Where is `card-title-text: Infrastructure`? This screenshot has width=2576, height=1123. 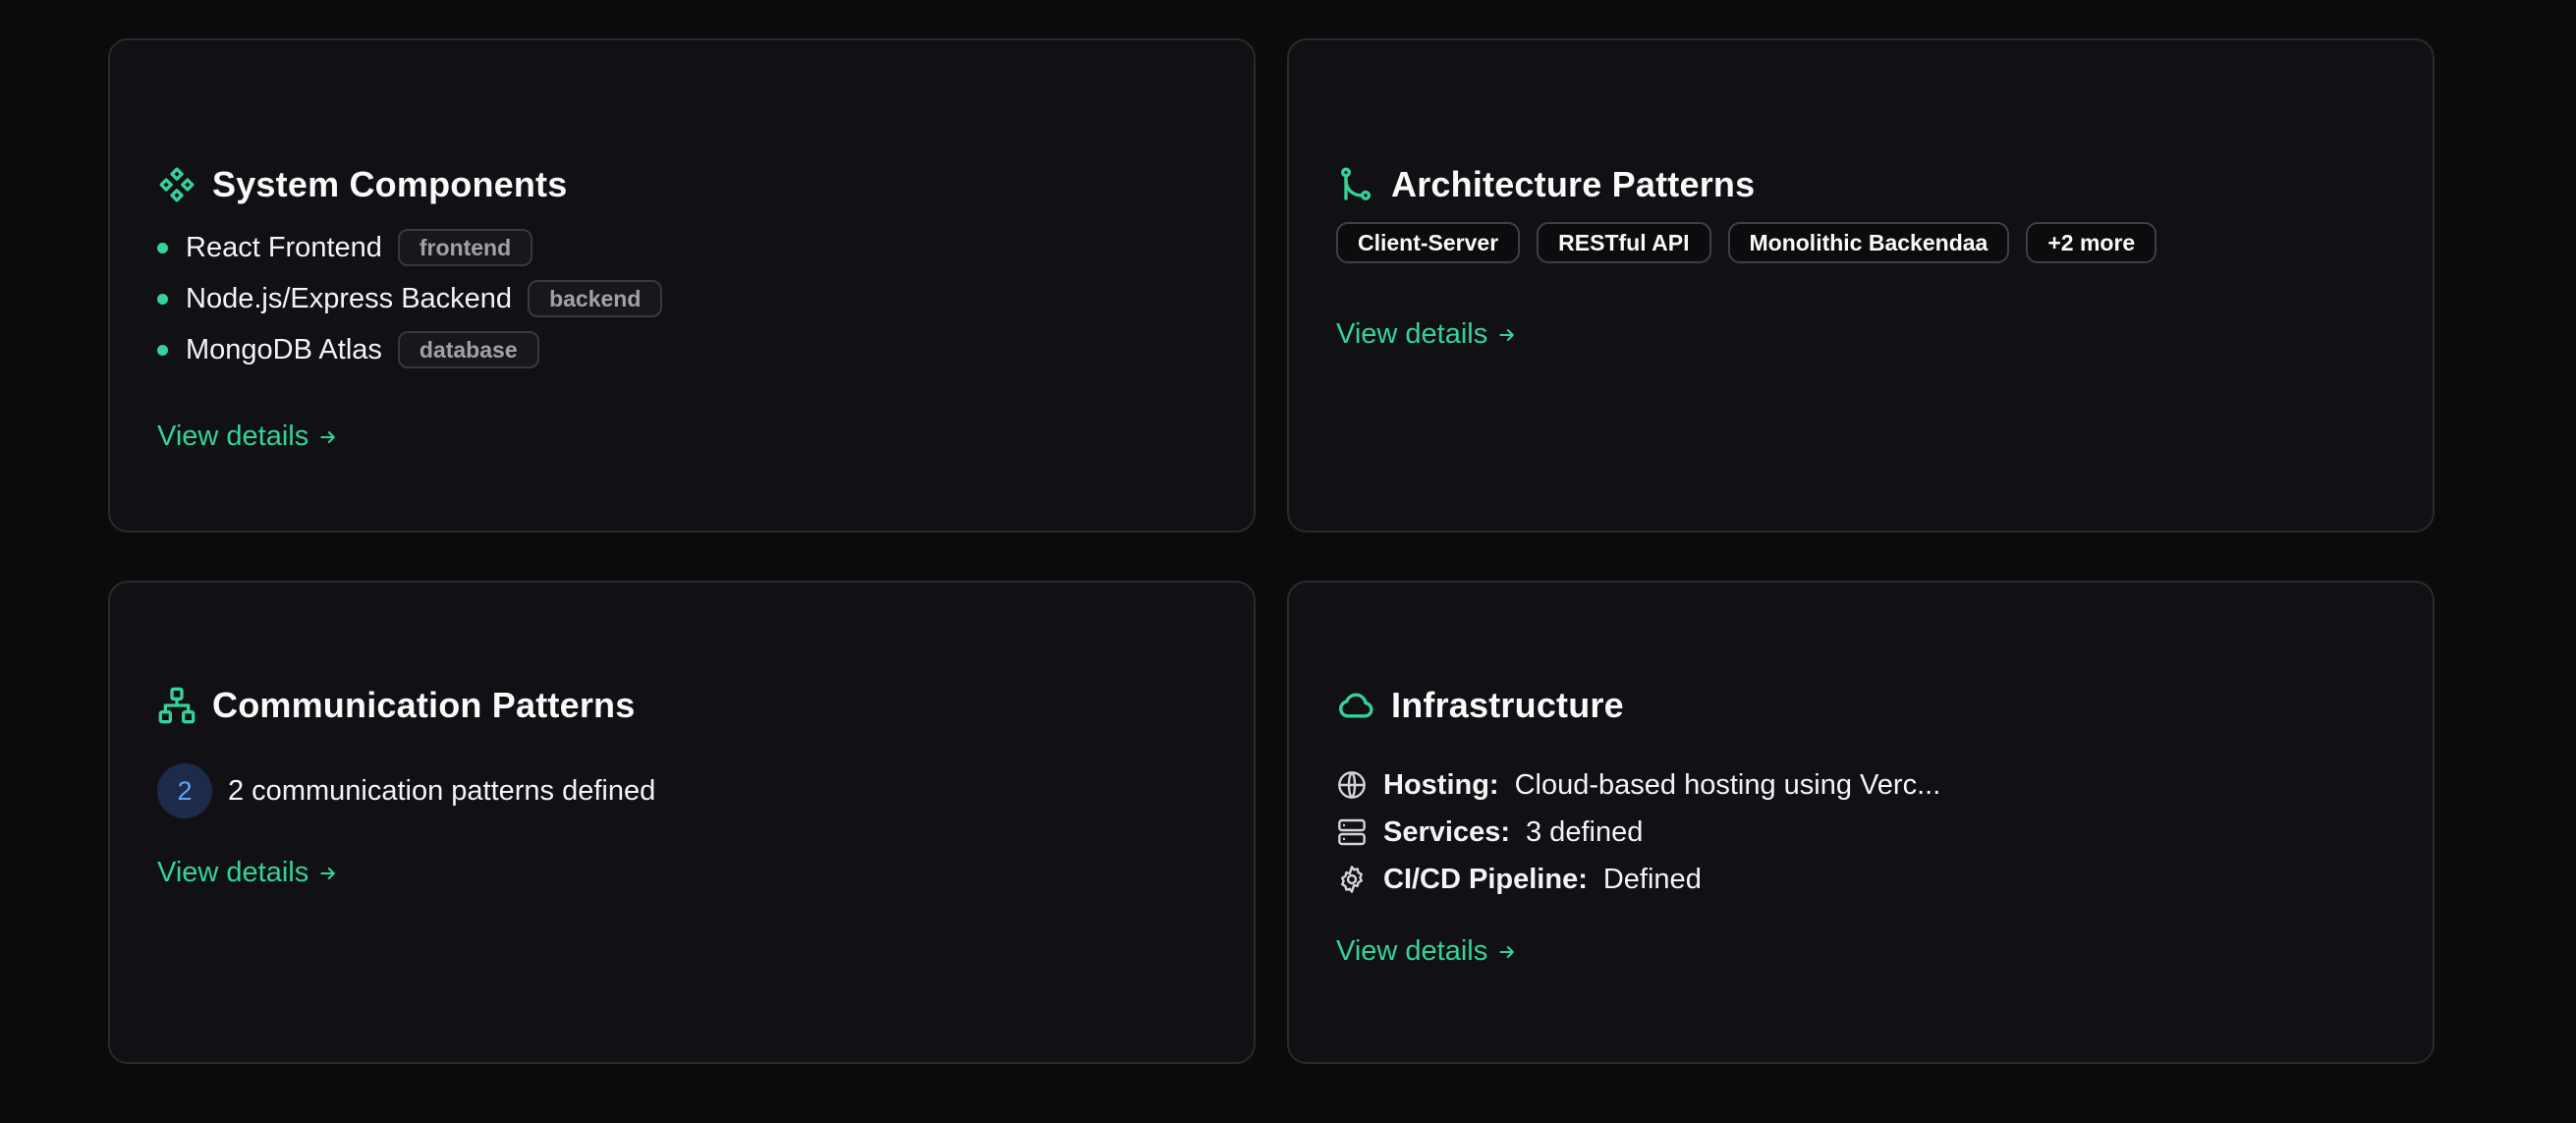 card-title-text: Infrastructure is located at coordinates (1507, 705).